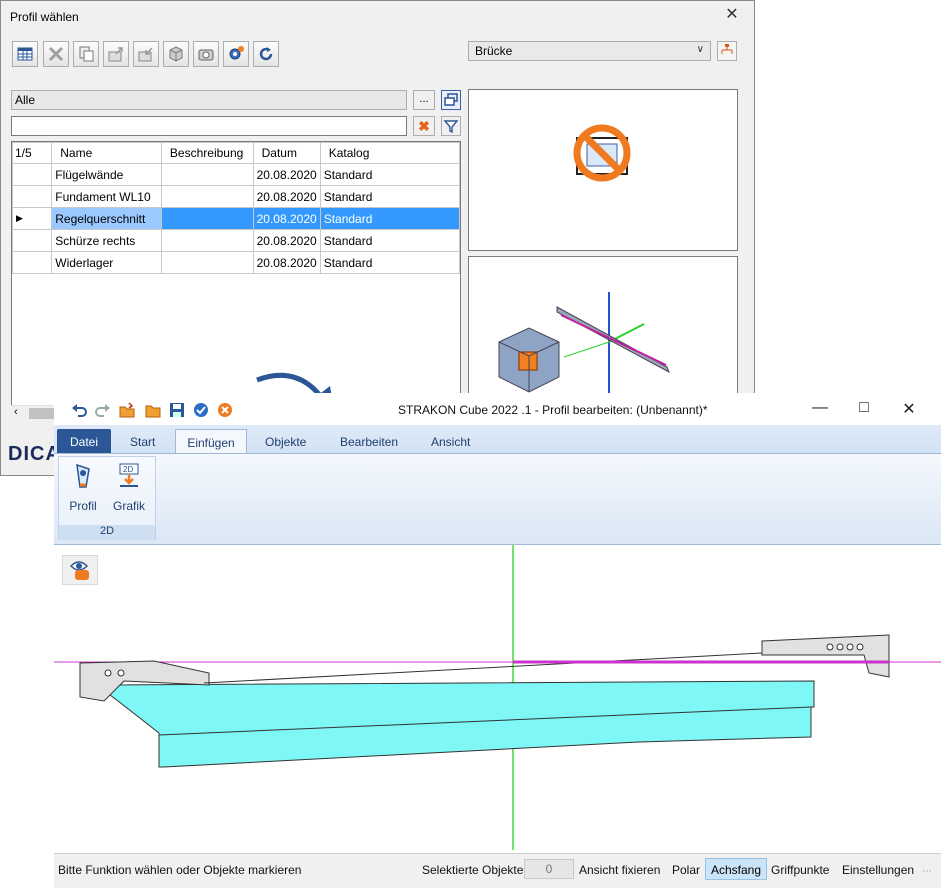  I want to click on cube-button, so click(176, 54).